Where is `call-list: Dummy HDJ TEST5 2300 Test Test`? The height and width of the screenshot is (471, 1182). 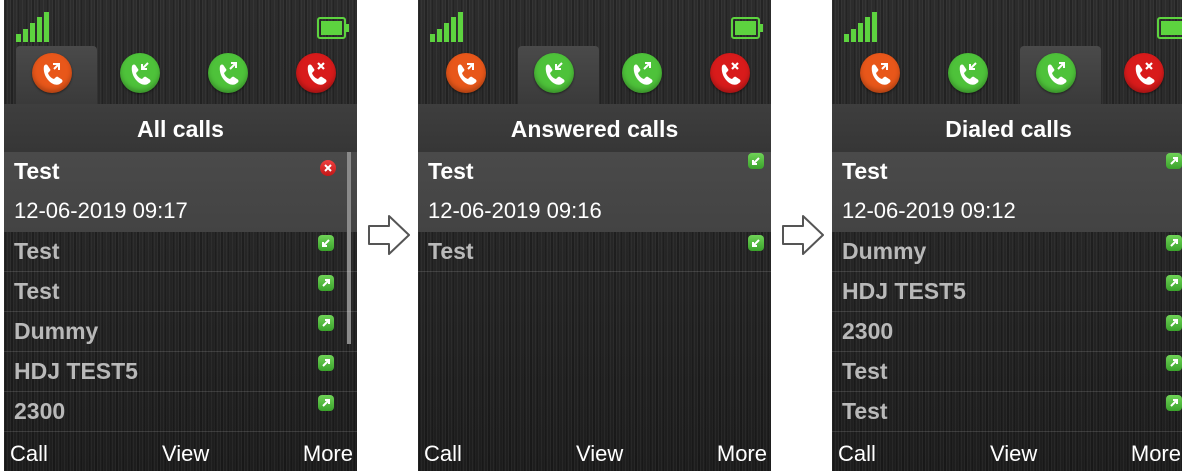
call-list: Dummy HDJ TEST5 2300 Test Test is located at coordinates (1007, 332).